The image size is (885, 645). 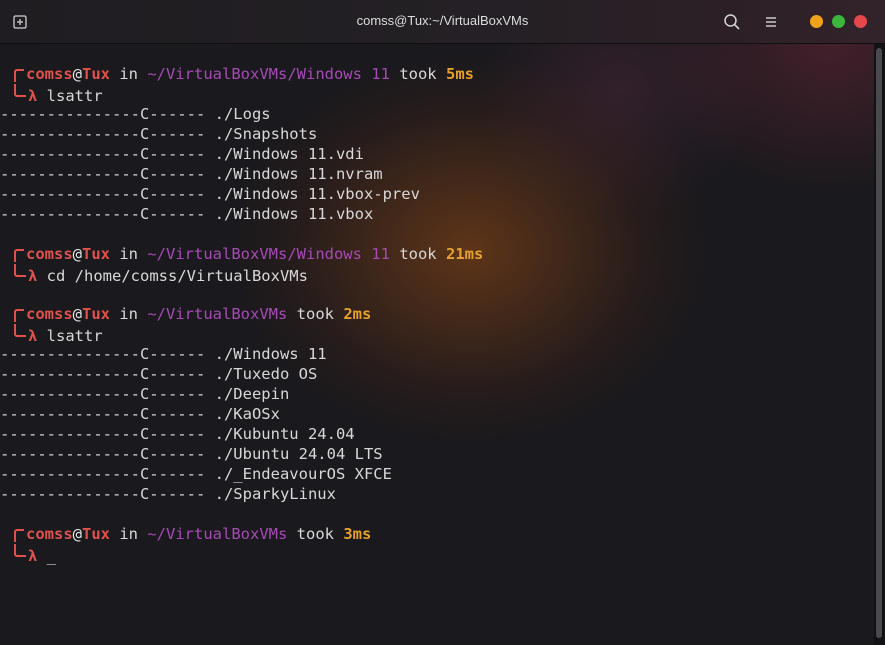 I want to click on window-title: comss@Tux:~/VirtualBoxVMs, so click(x=442, y=20).